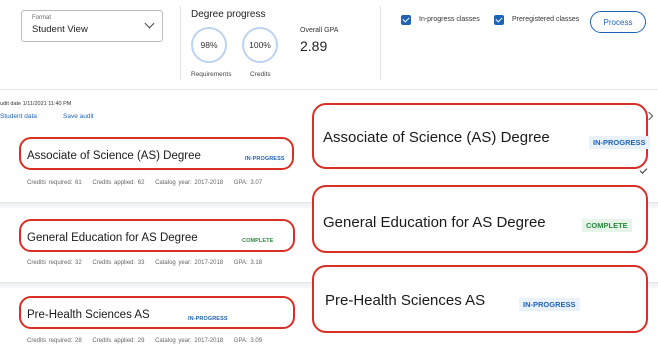  What do you see at coordinates (88, 315) in the screenshot?
I see `degree-title: Pre-Health Sciences AS` at bounding box center [88, 315].